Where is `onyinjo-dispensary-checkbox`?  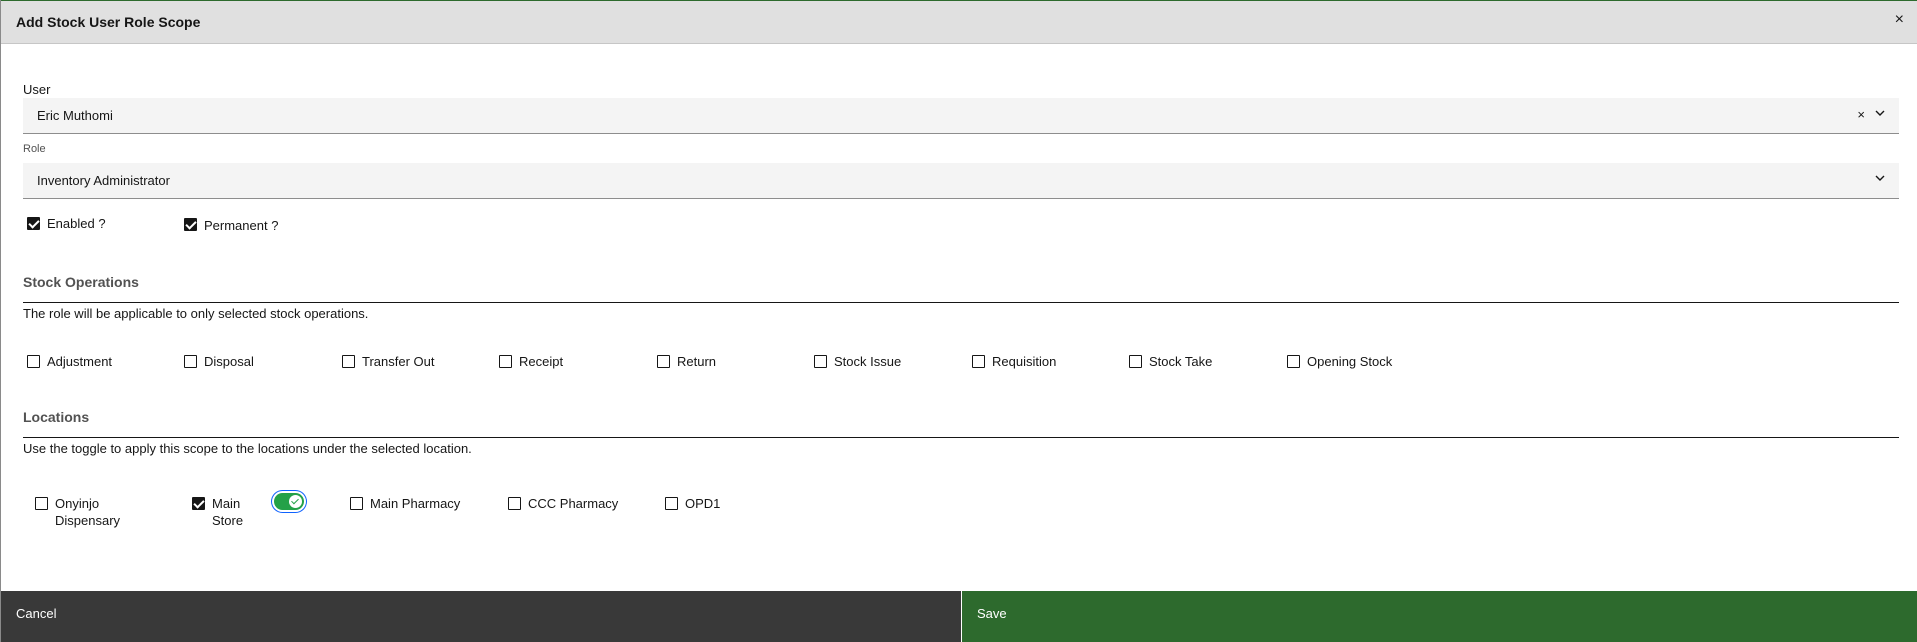 onyinjo-dispensary-checkbox is located at coordinates (41, 503).